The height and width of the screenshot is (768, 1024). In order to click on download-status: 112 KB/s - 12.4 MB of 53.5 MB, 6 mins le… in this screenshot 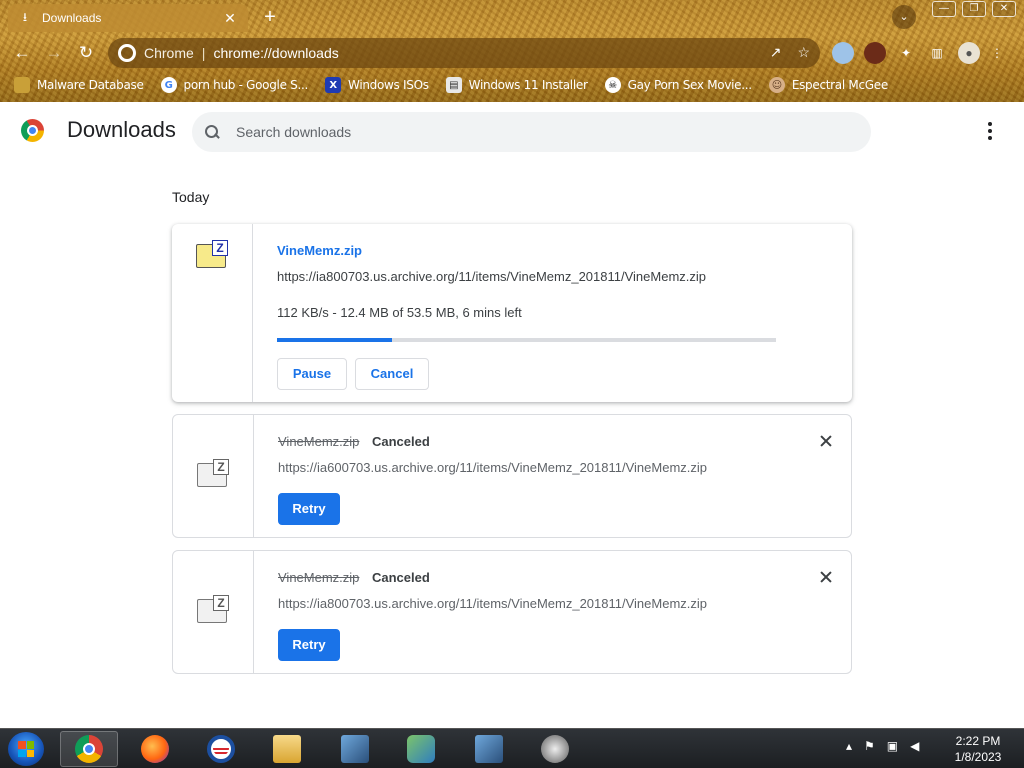, I will do `click(399, 312)`.